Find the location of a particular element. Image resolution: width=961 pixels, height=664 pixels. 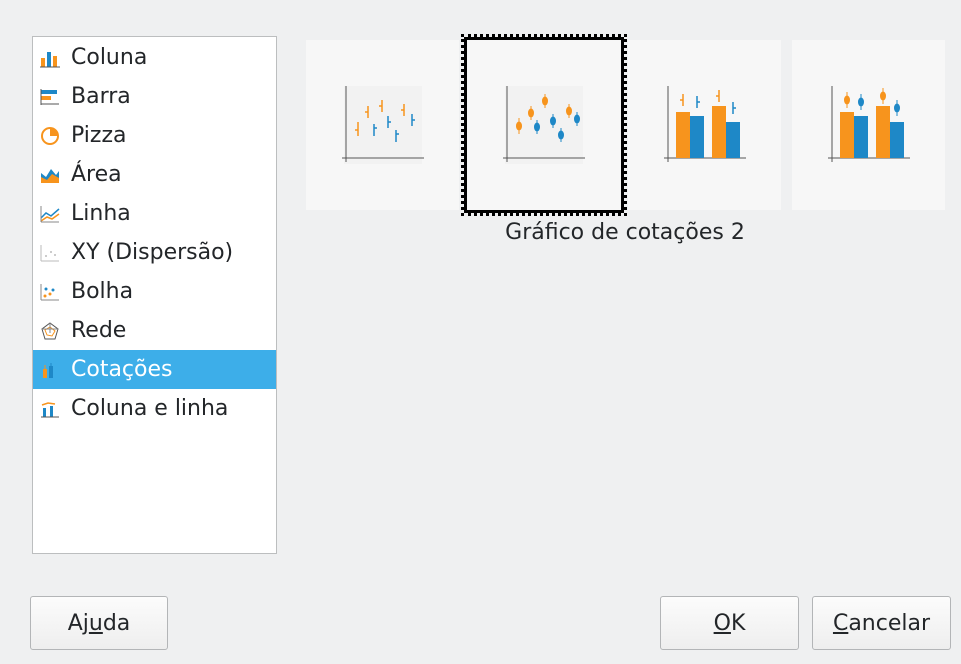

stock-chart-1-icon is located at coordinates (382, 125).